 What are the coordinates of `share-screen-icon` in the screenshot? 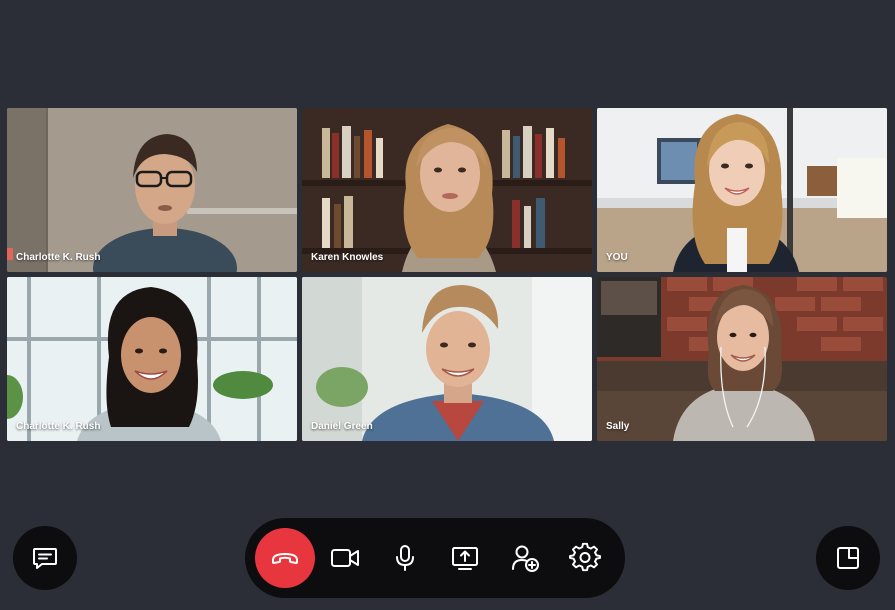 It's located at (465, 558).